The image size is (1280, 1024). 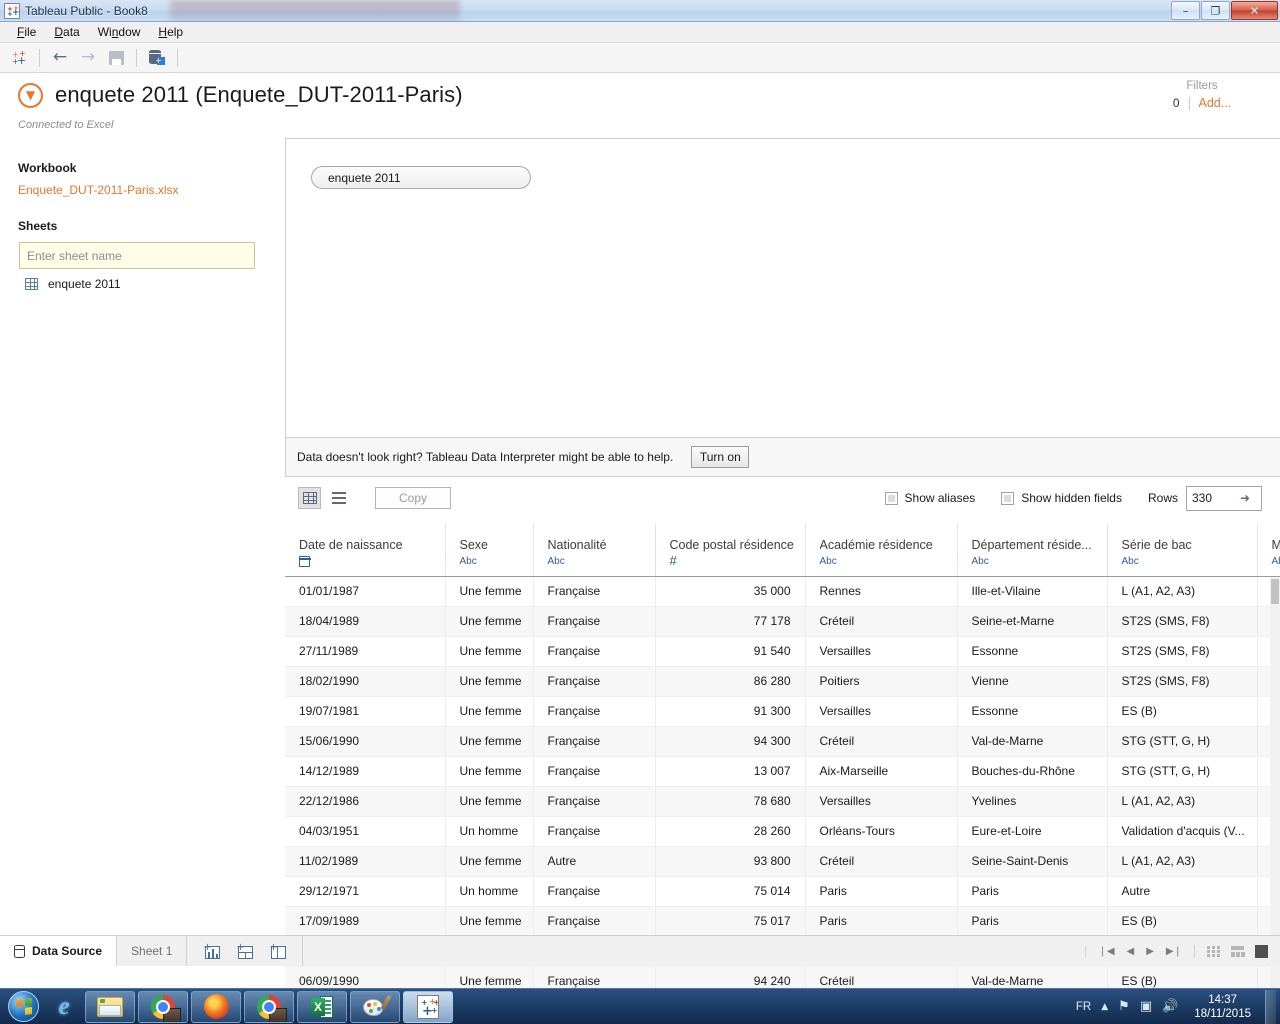 What do you see at coordinates (489, 831) in the screenshot?
I see `table-cell: Un homme` at bounding box center [489, 831].